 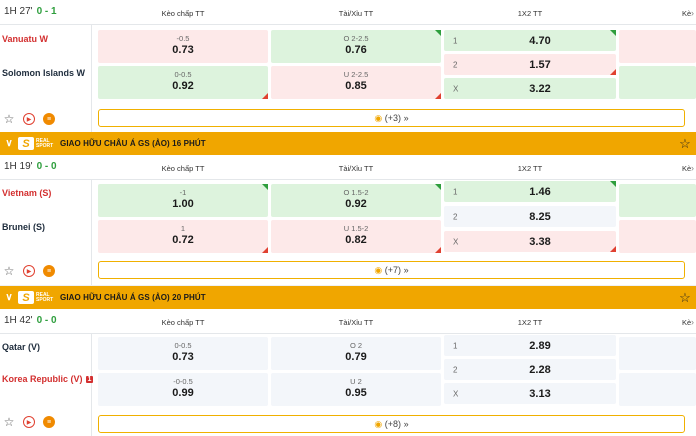 What do you see at coordinates (183, 389) in the screenshot?
I see `odds-cell: -0-0.5 0.99` at bounding box center [183, 389].